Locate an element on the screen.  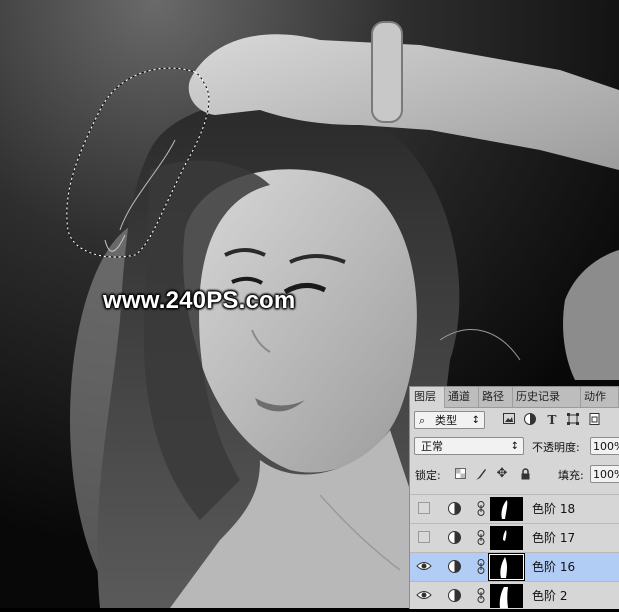
tab-layers: 图层 is located at coordinates (427, 397).